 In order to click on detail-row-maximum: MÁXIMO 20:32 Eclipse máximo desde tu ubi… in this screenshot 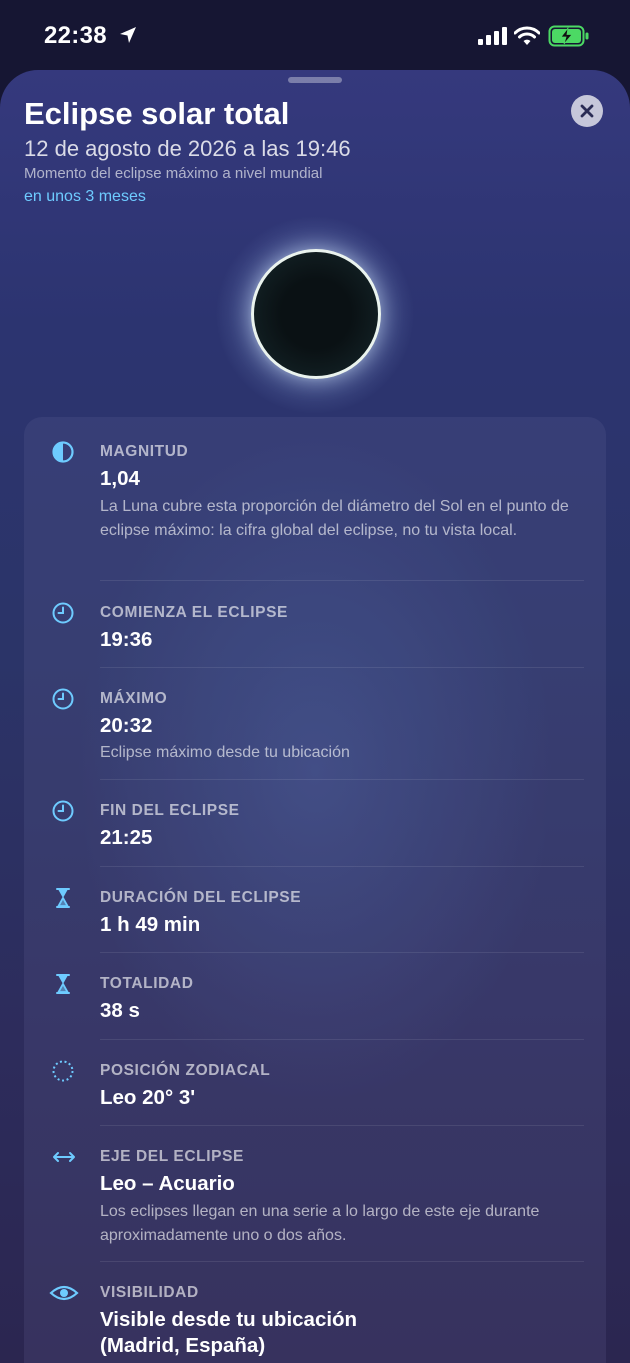, I will do `click(315, 724)`.